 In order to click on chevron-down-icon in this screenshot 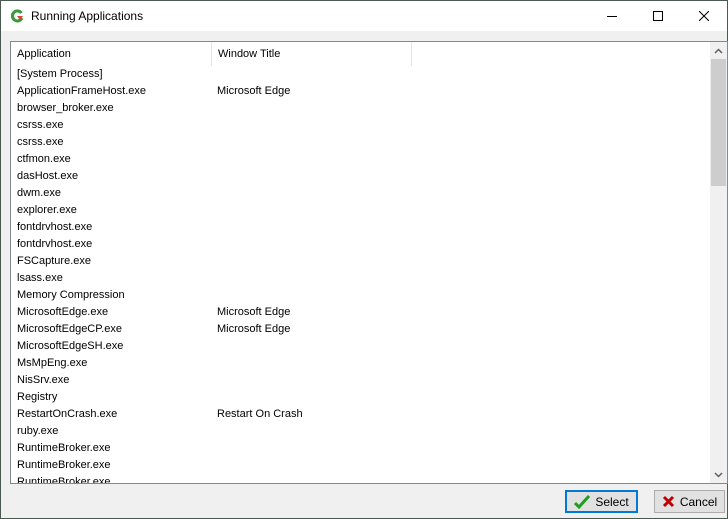, I will do `click(718, 474)`.